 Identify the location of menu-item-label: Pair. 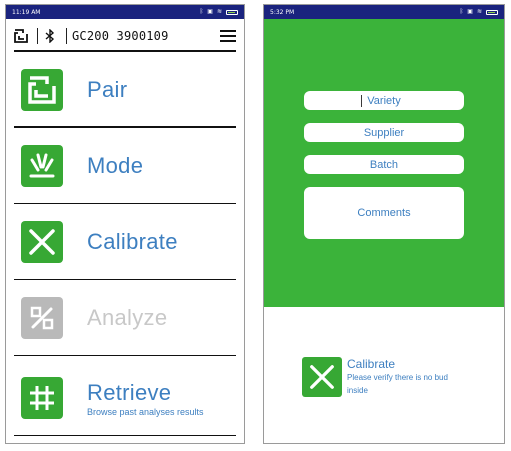
(107, 89).